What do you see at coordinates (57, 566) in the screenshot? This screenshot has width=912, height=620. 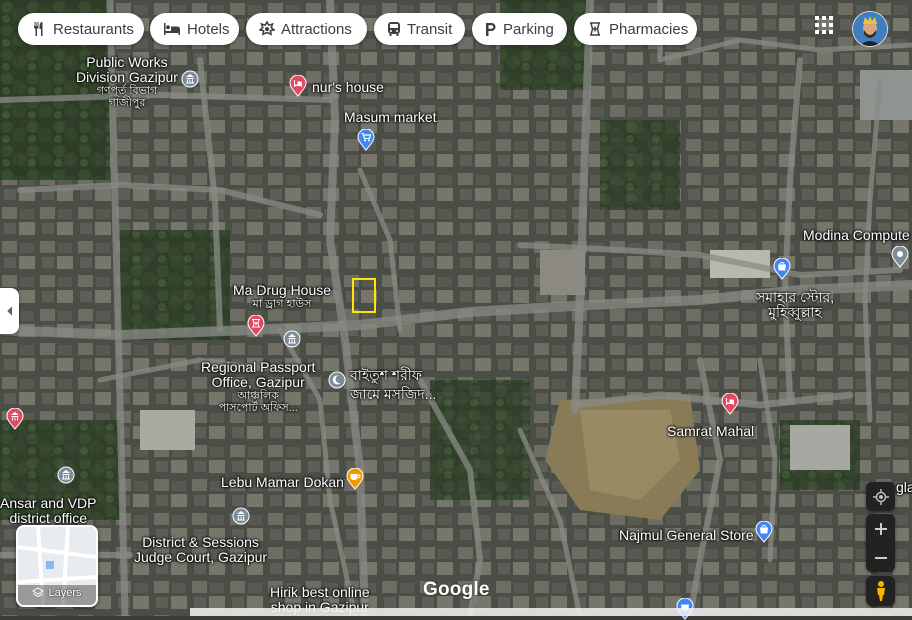 I see `layers-button: Layers` at bounding box center [57, 566].